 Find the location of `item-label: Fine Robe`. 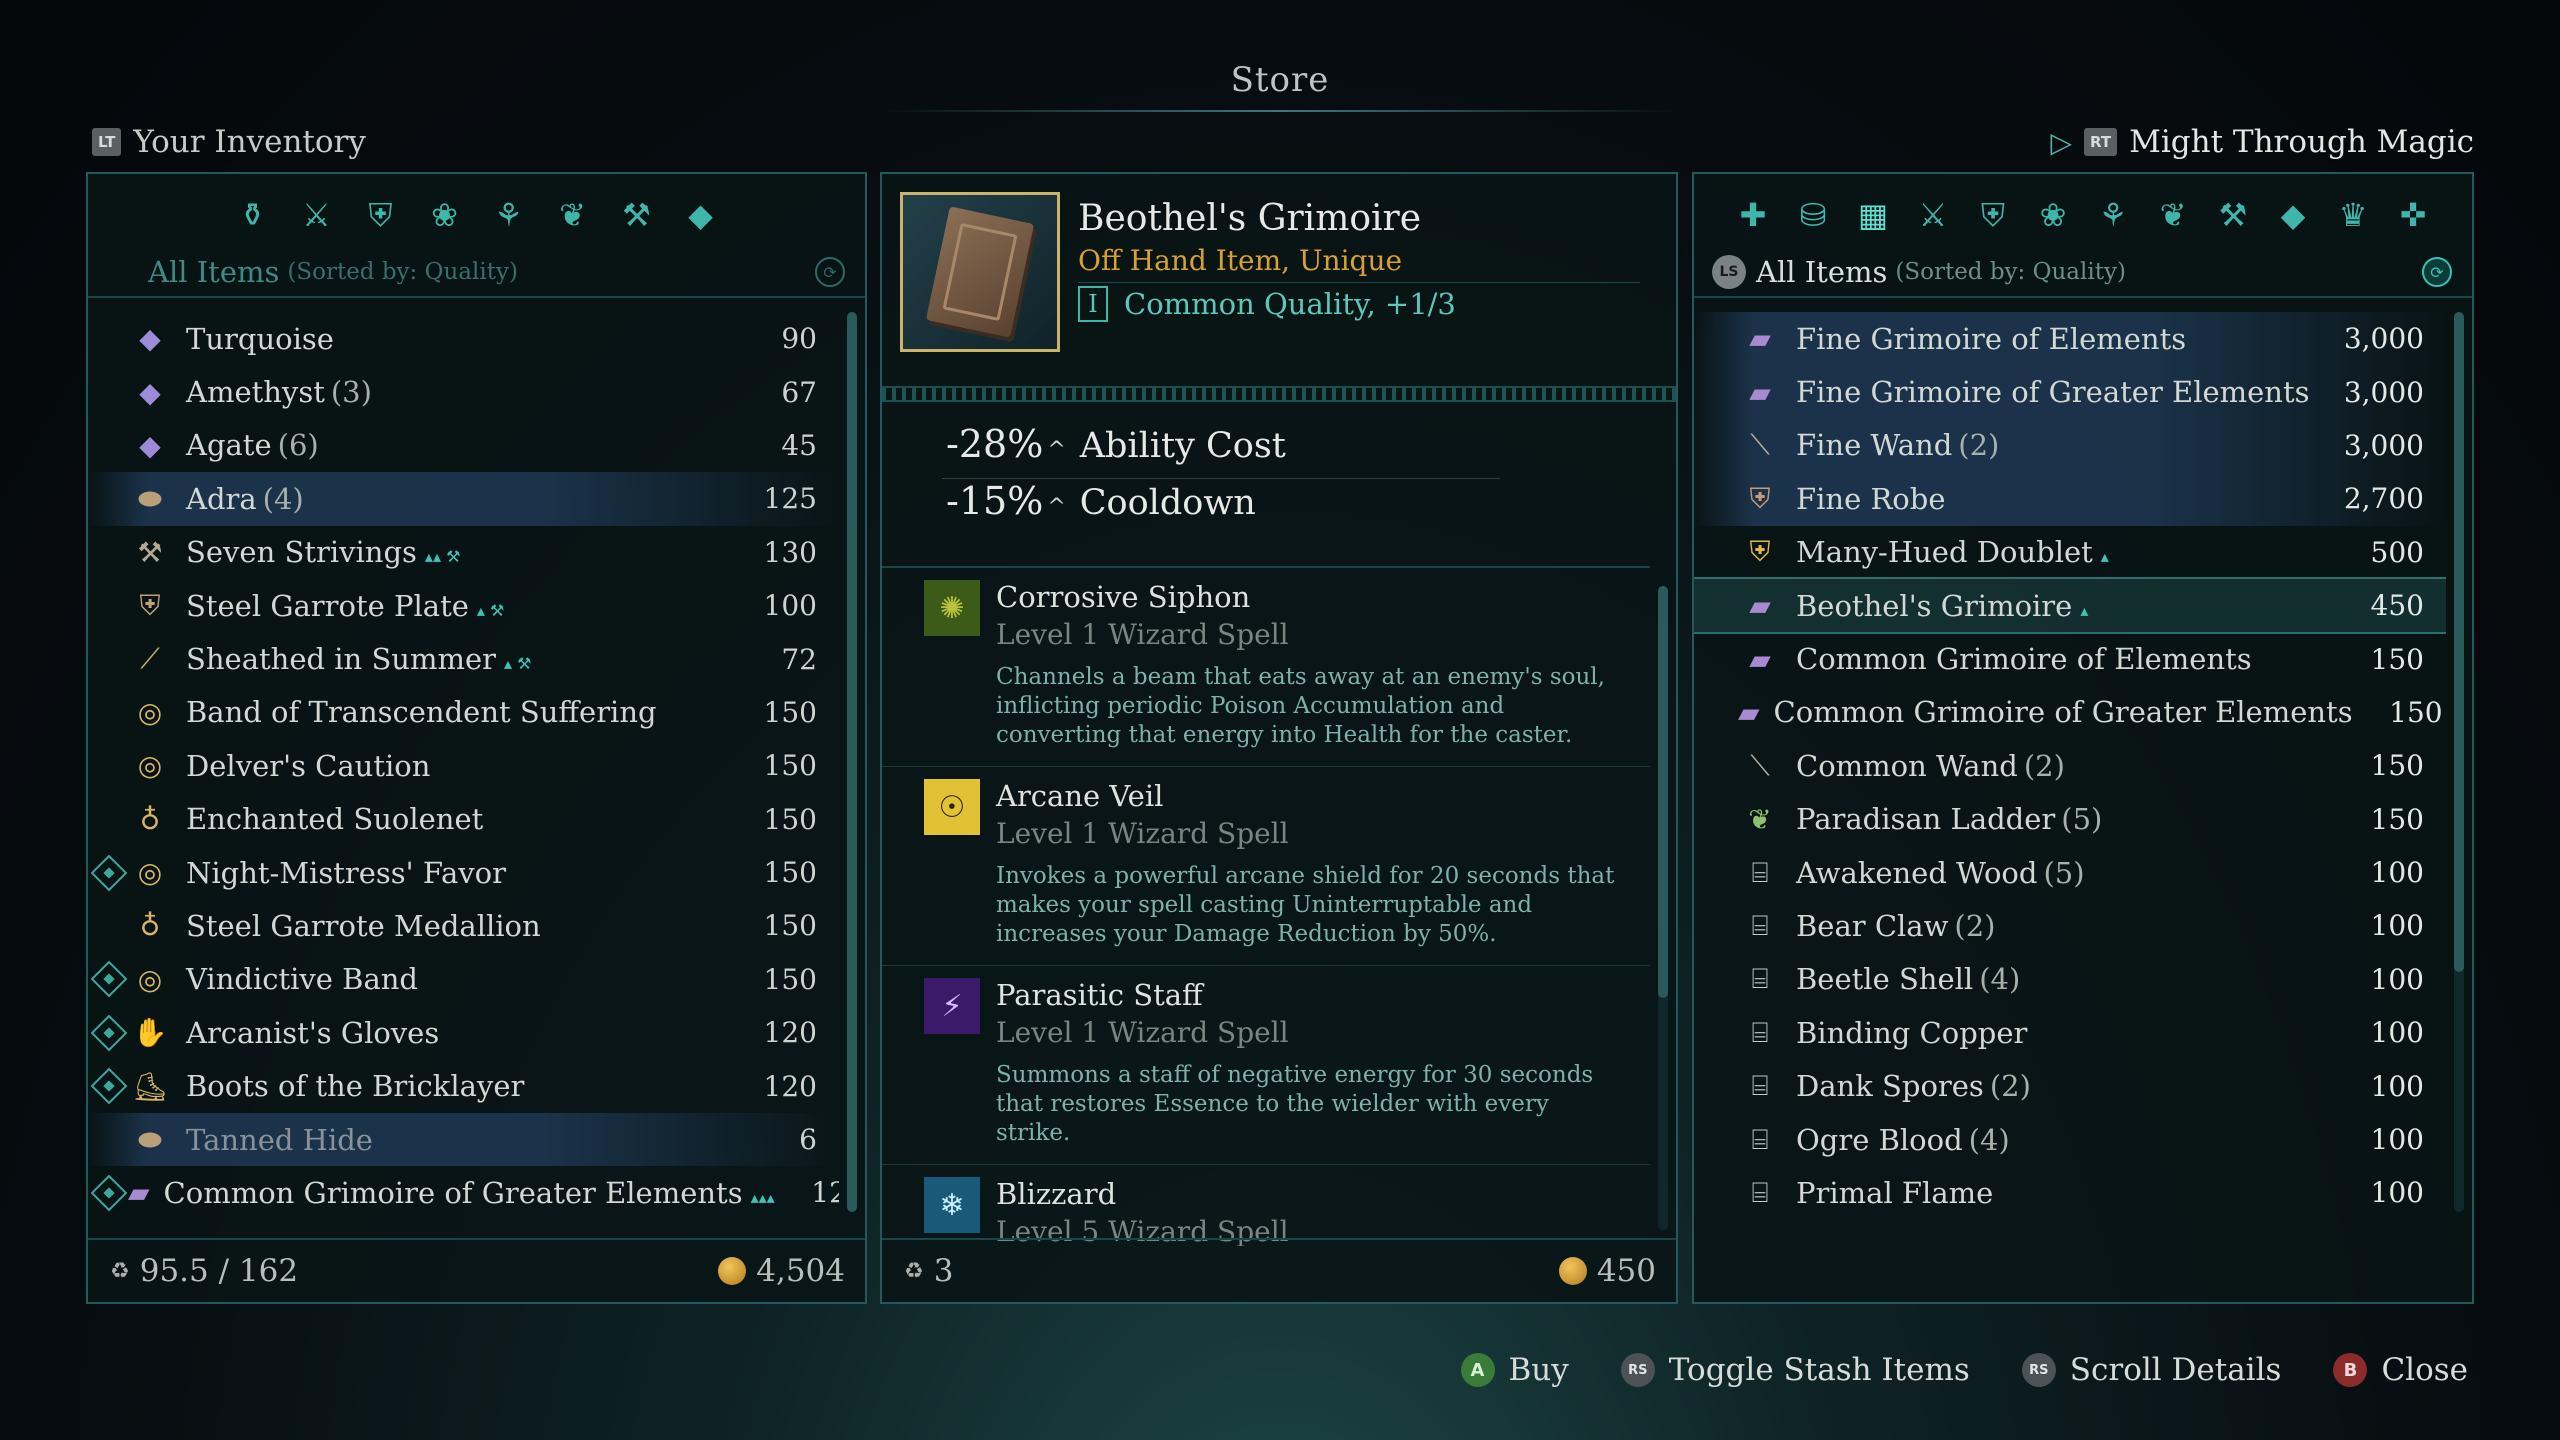

item-label: Fine Robe is located at coordinates (1871, 498).